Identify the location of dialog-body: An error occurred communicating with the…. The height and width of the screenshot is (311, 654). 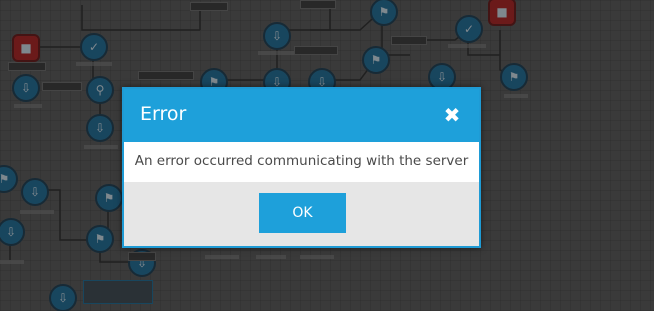
(301, 162).